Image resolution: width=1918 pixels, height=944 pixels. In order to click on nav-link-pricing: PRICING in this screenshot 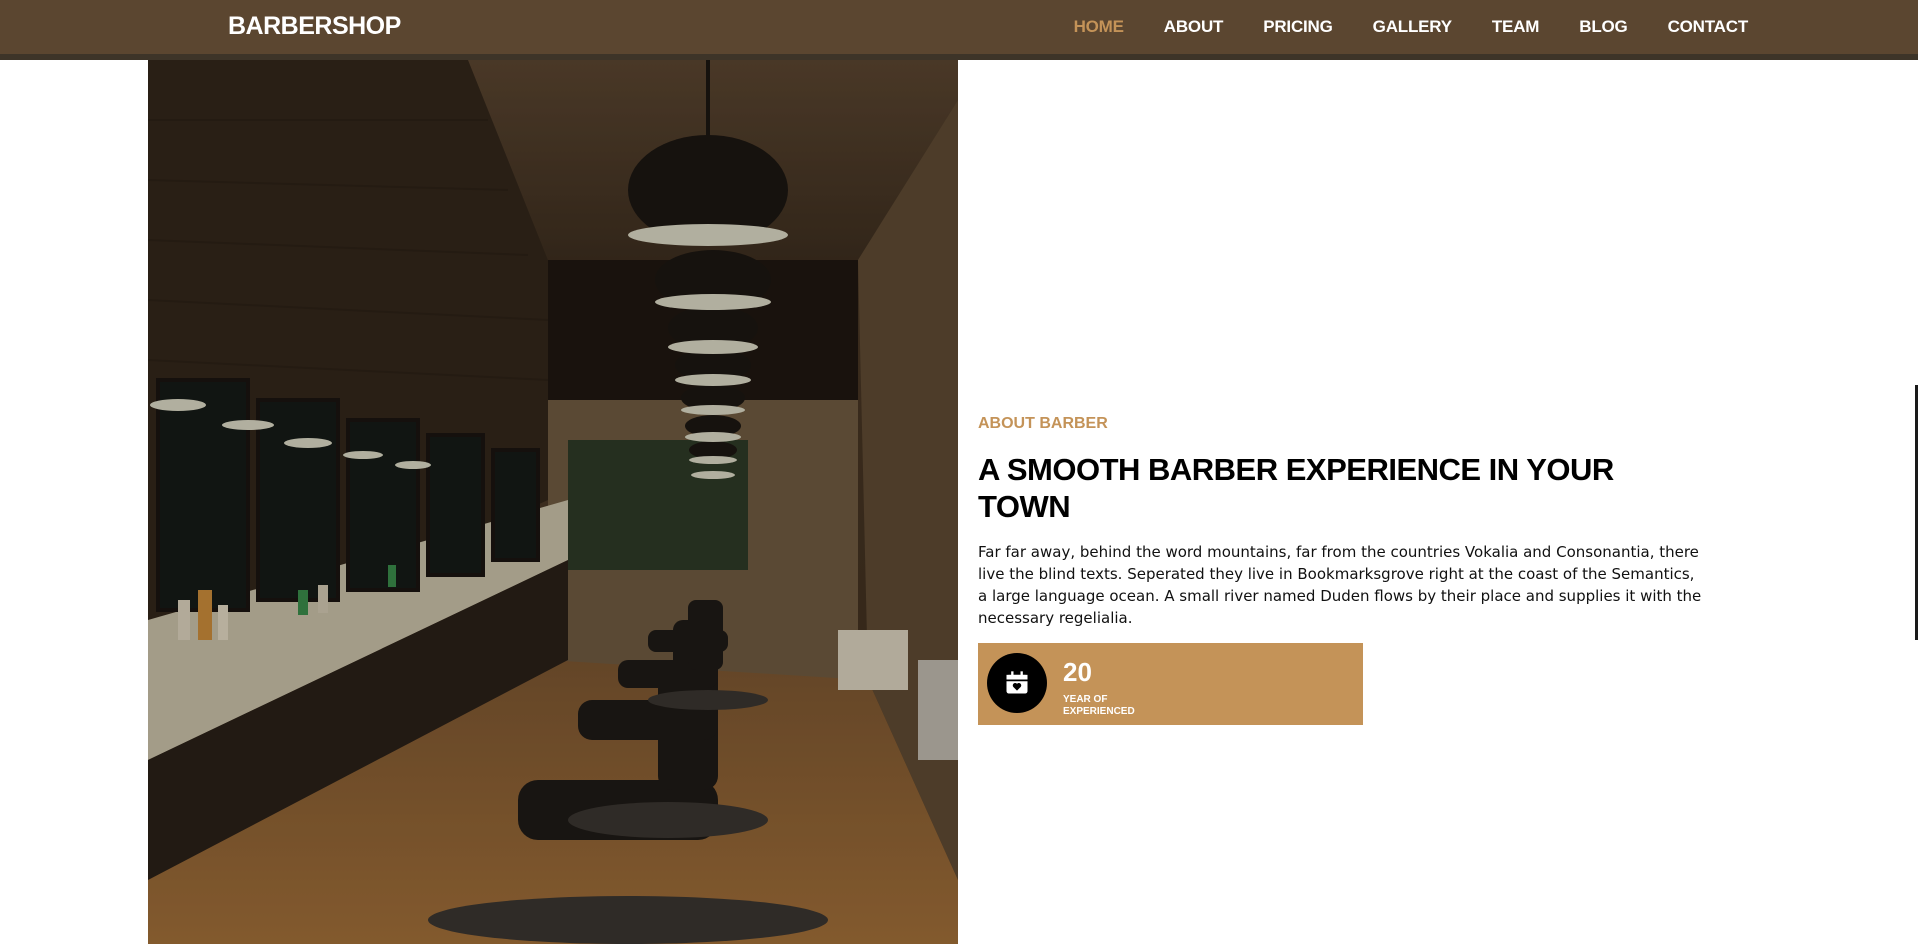, I will do `click(1298, 27)`.